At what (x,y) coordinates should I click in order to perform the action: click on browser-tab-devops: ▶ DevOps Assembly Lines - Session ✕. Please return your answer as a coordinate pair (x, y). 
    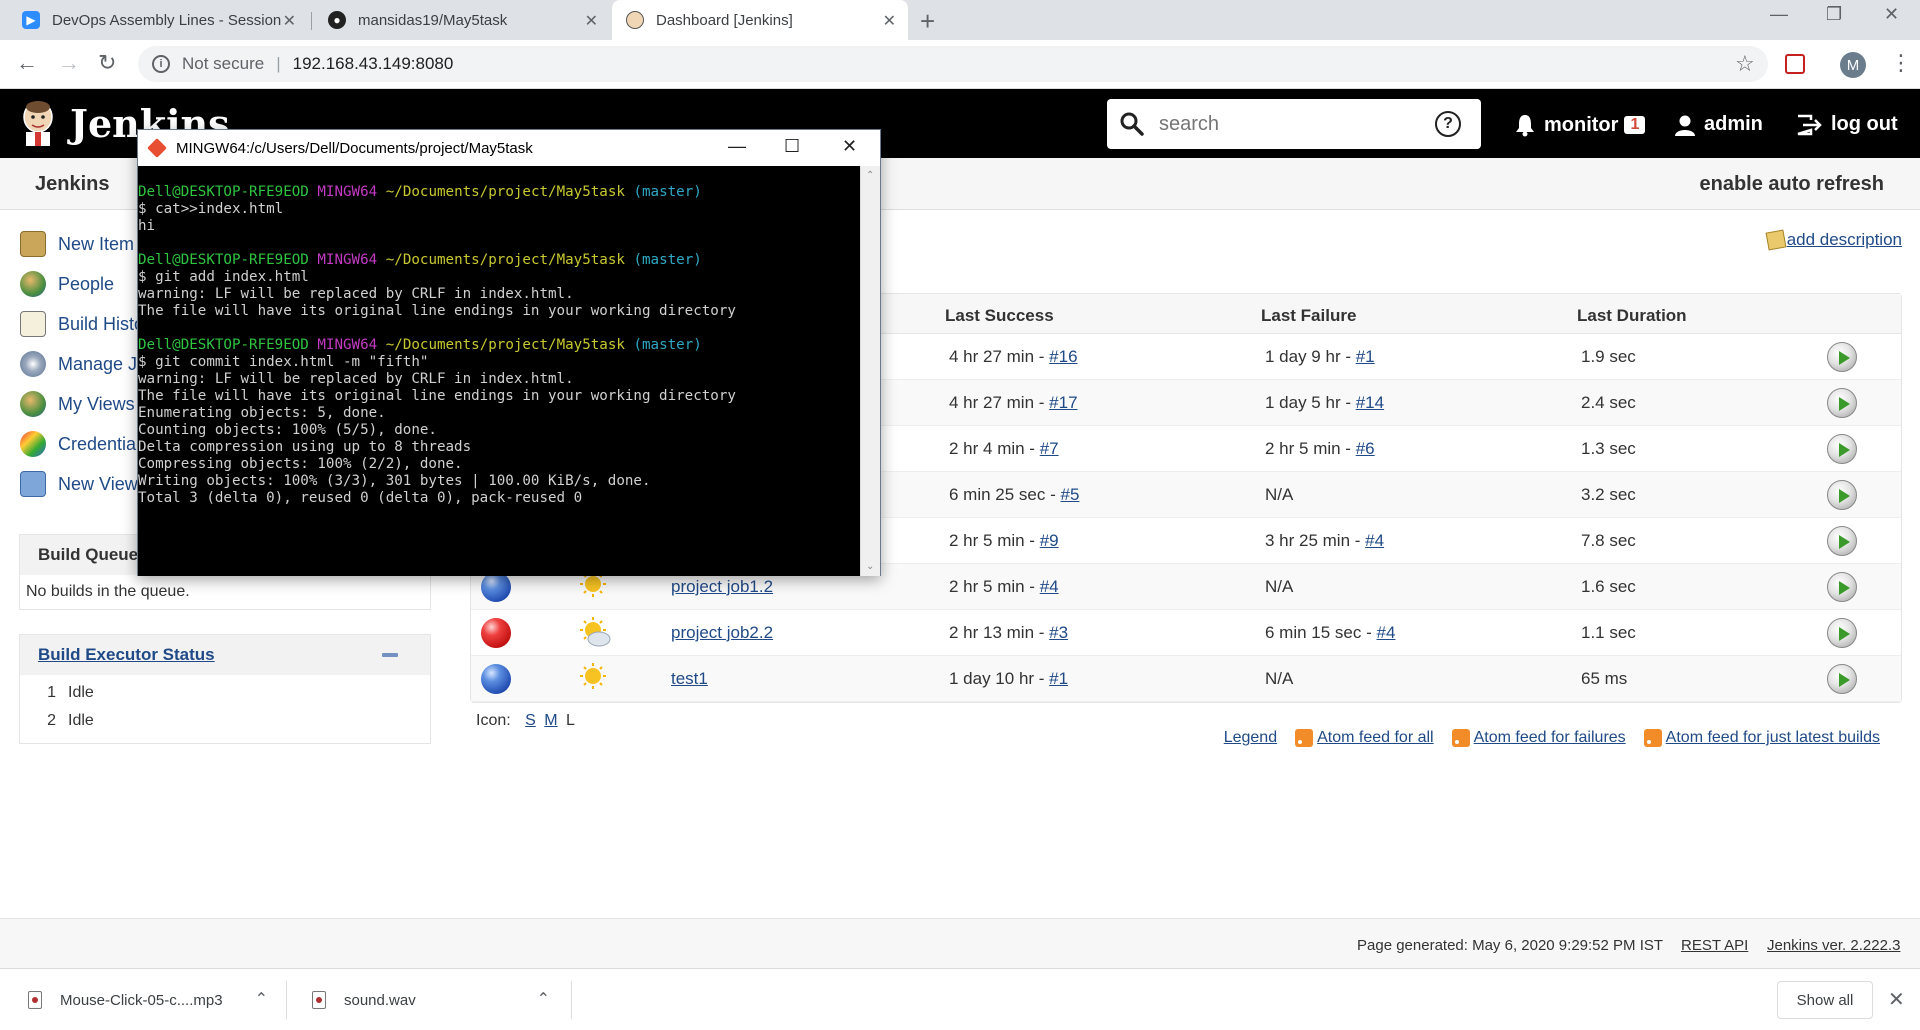
    Looking at the image, I should click on (158, 20).